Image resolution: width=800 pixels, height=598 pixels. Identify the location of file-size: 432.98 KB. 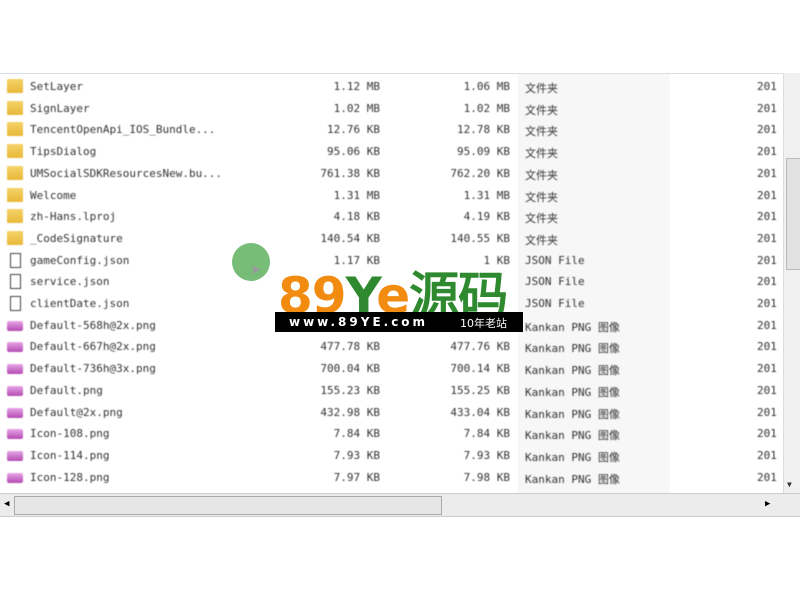
(350, 412).